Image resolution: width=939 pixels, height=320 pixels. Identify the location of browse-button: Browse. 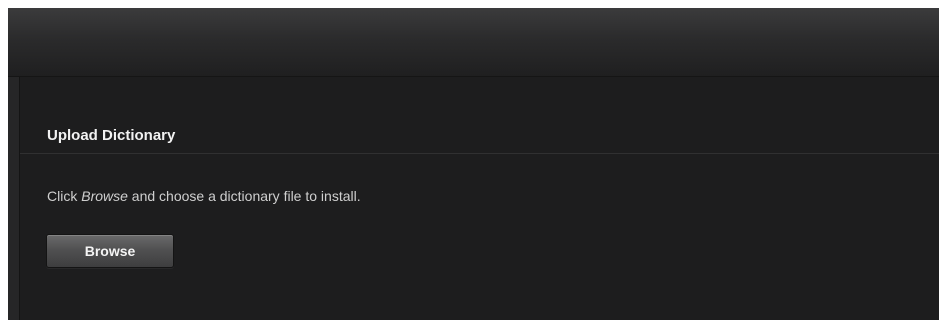
(110, 251).